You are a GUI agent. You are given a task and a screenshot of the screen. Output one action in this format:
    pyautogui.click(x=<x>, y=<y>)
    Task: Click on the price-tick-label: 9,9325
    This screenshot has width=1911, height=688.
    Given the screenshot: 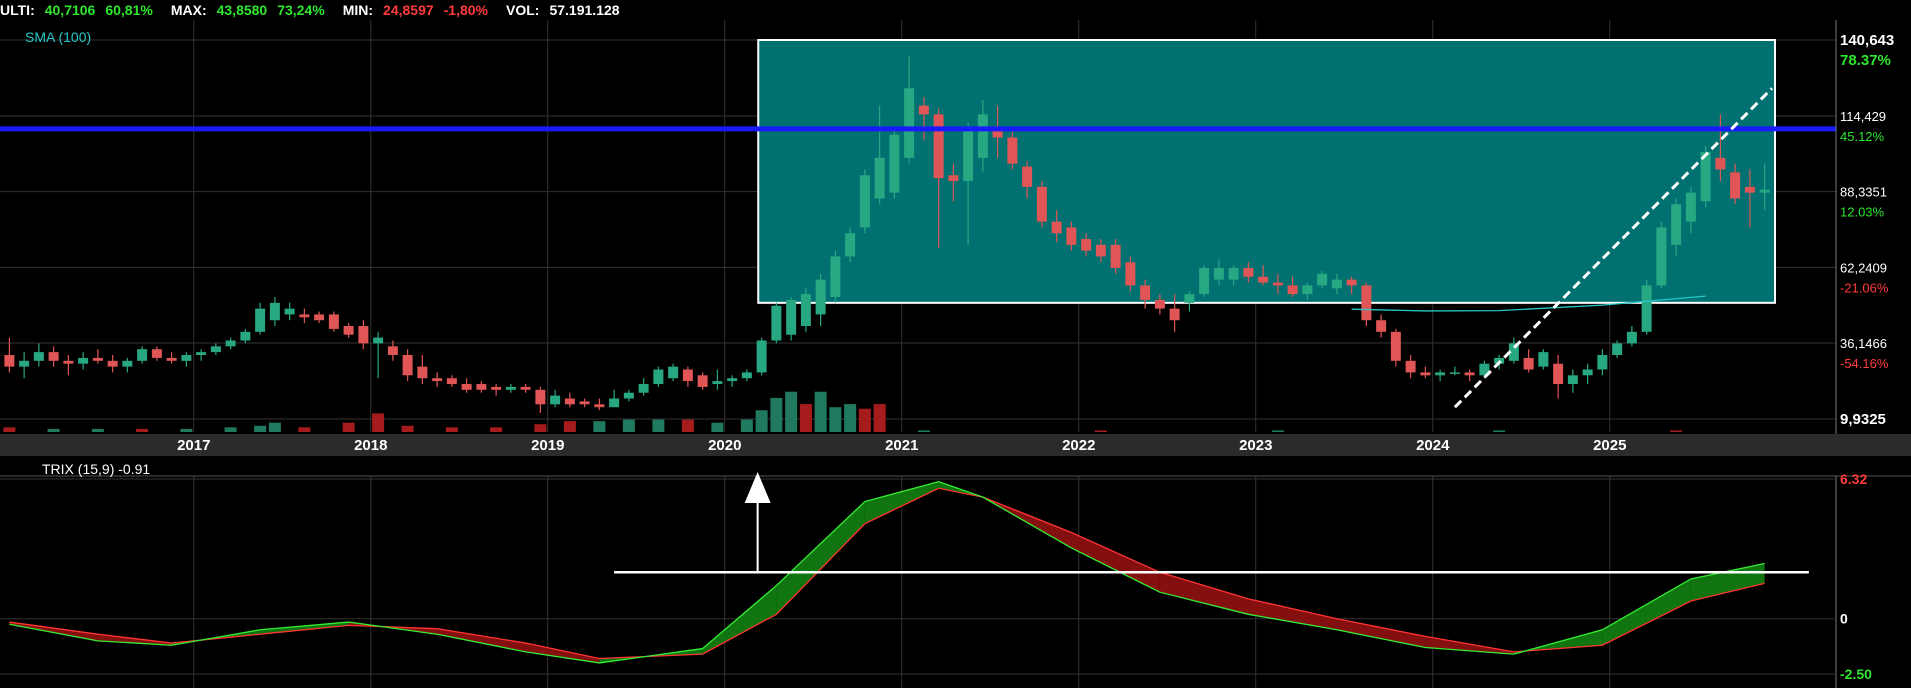 What is the action you would take?
    pyautogui.click(x=1863, y=419)
    